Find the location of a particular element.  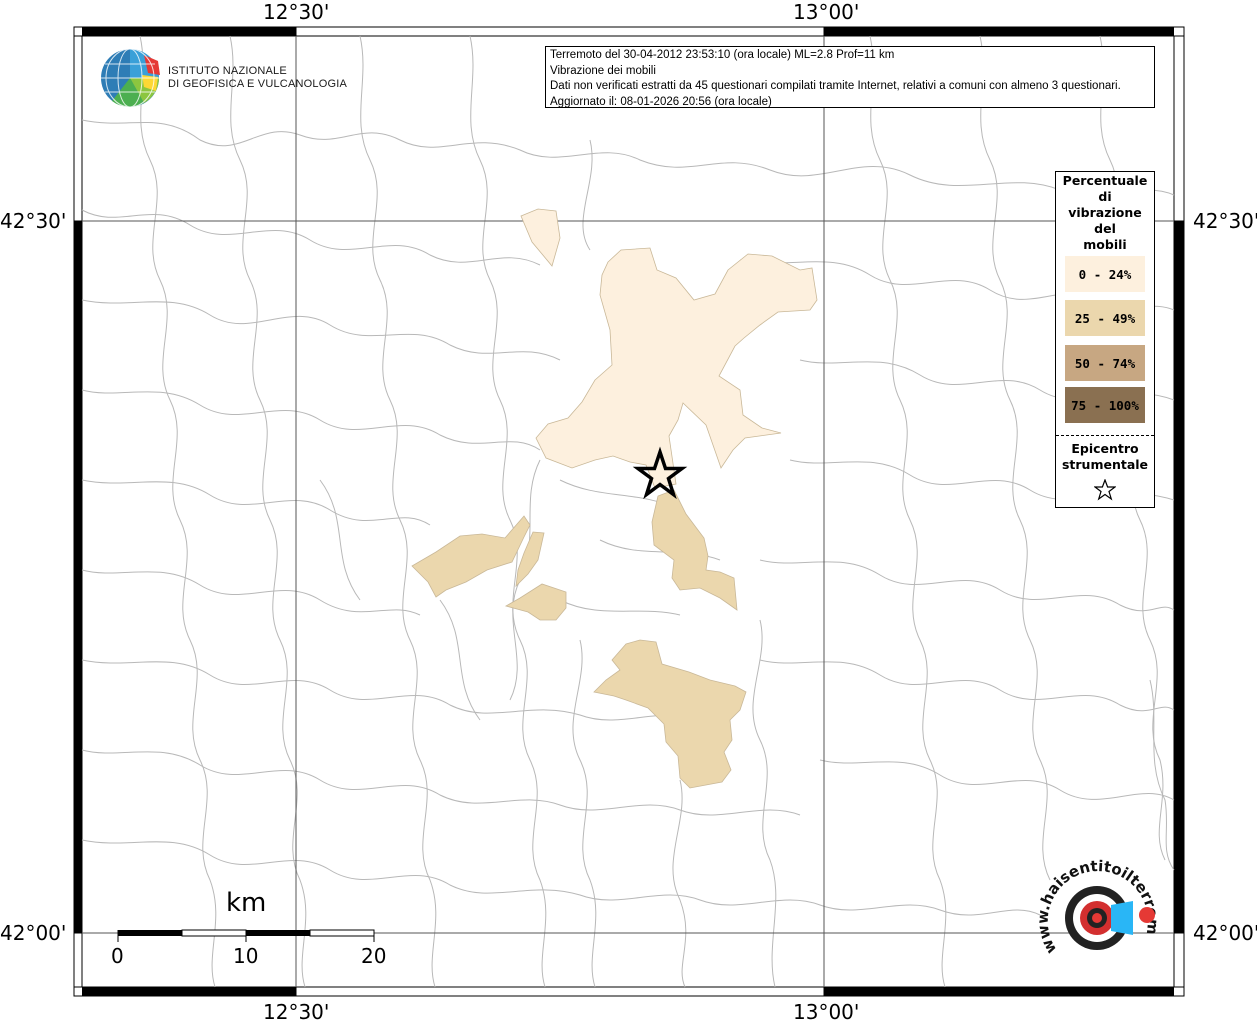

legend-epicenter-label: Epicentro strumentale is located at coordinates (1105, 456).